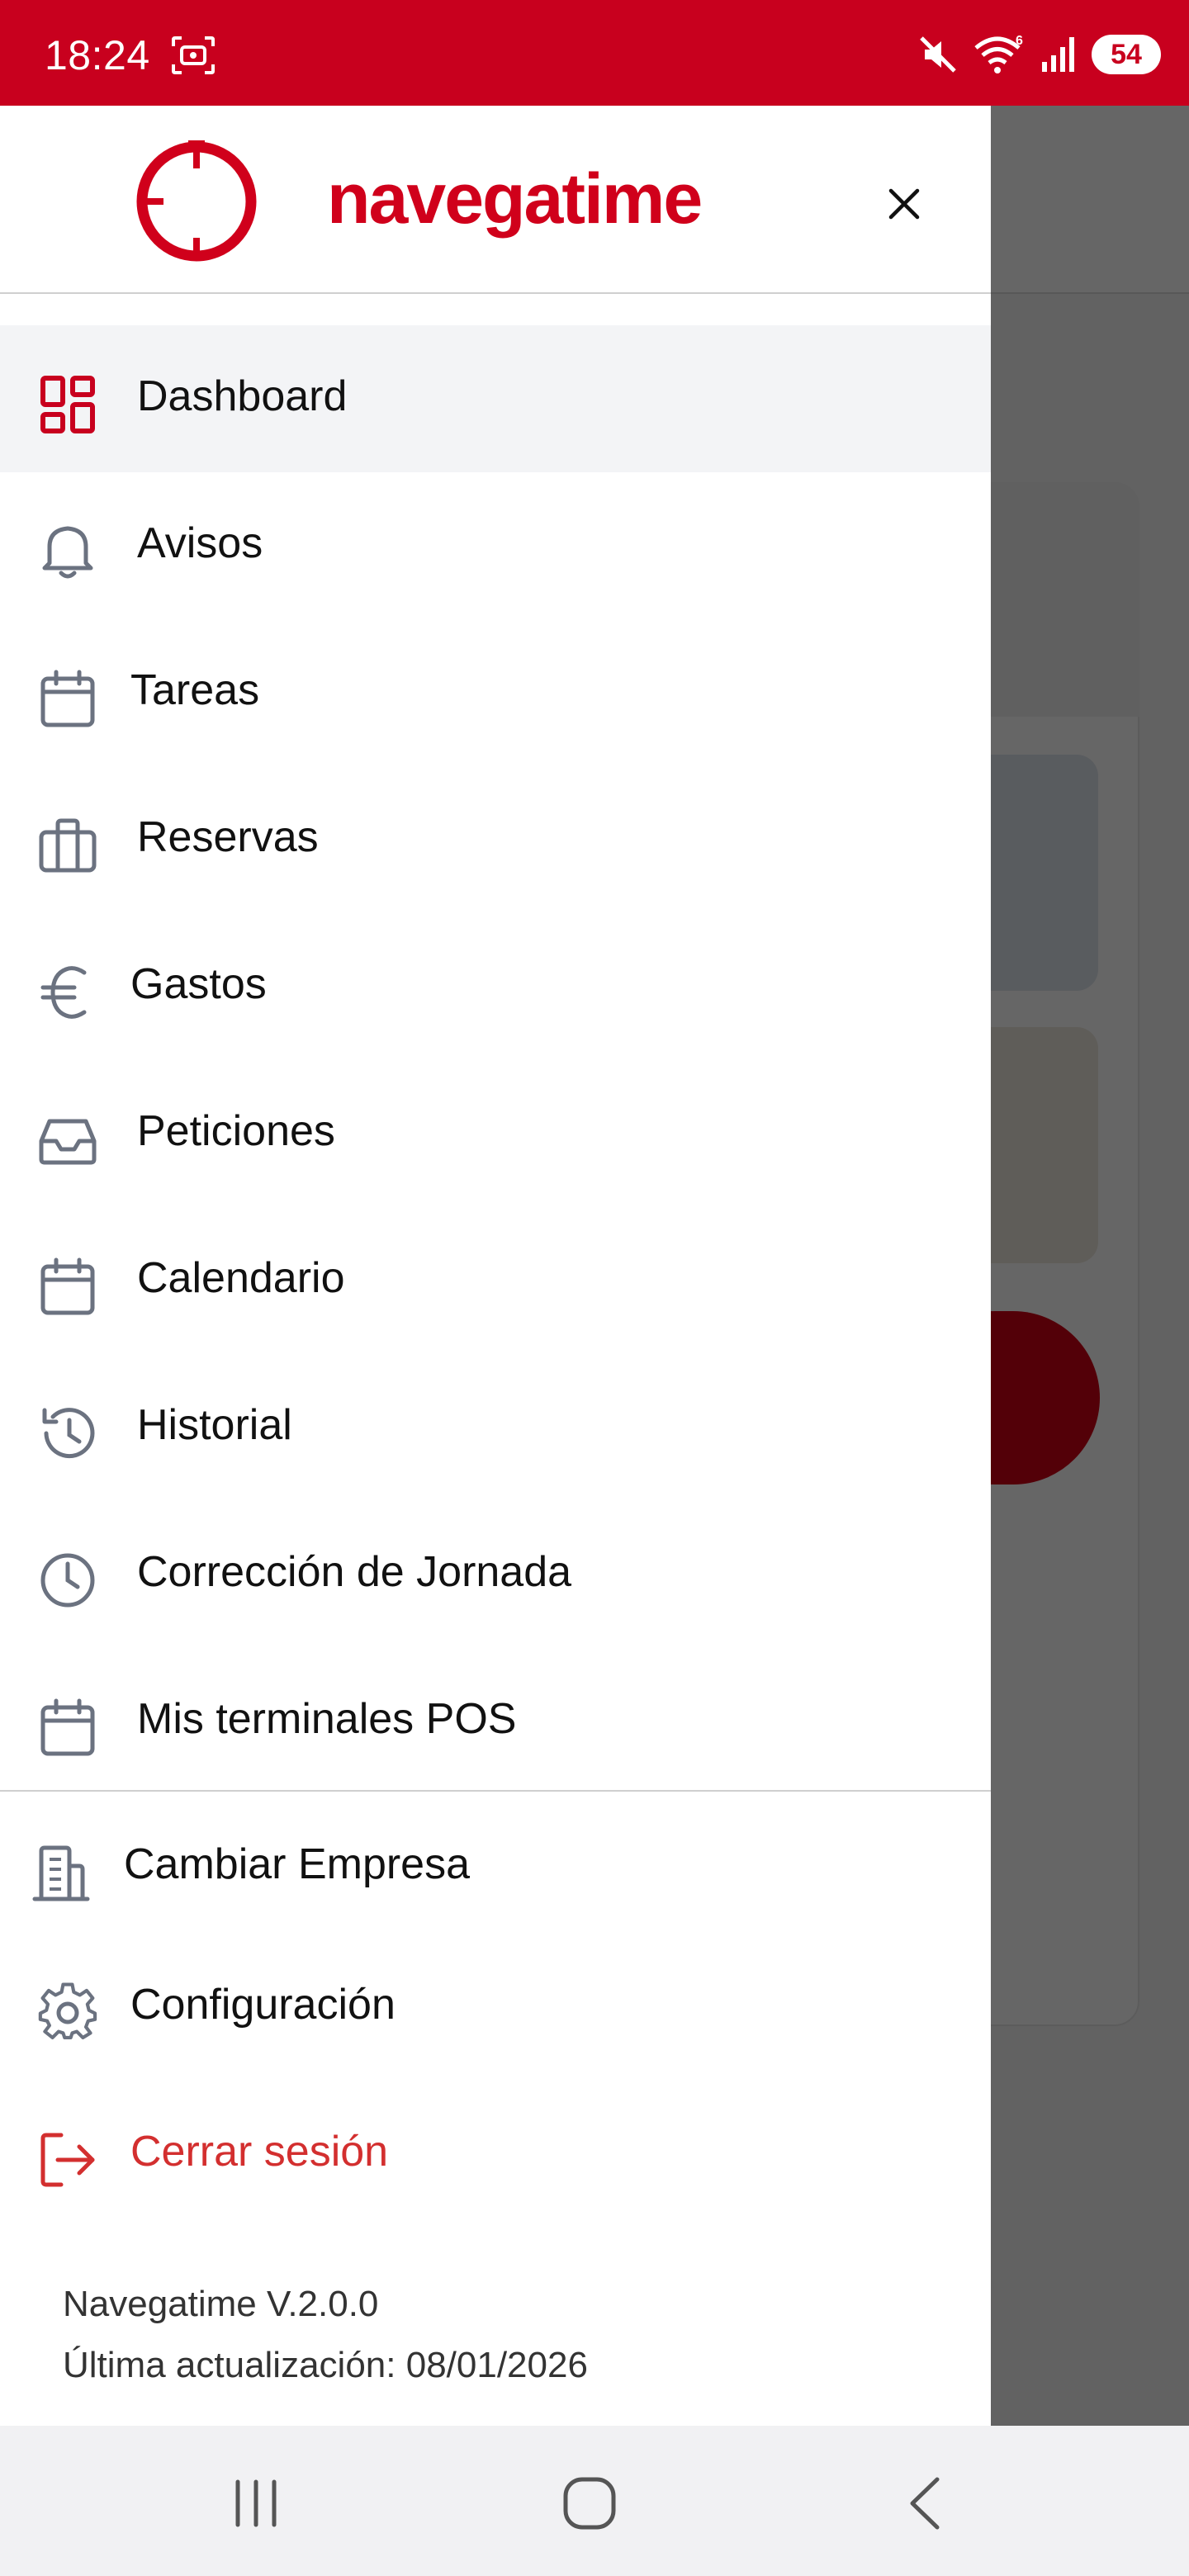  What do you see at coordinates (97, 55) in the screenshot?
I see `status-time: 18:24` at bounding box center [97, 55].